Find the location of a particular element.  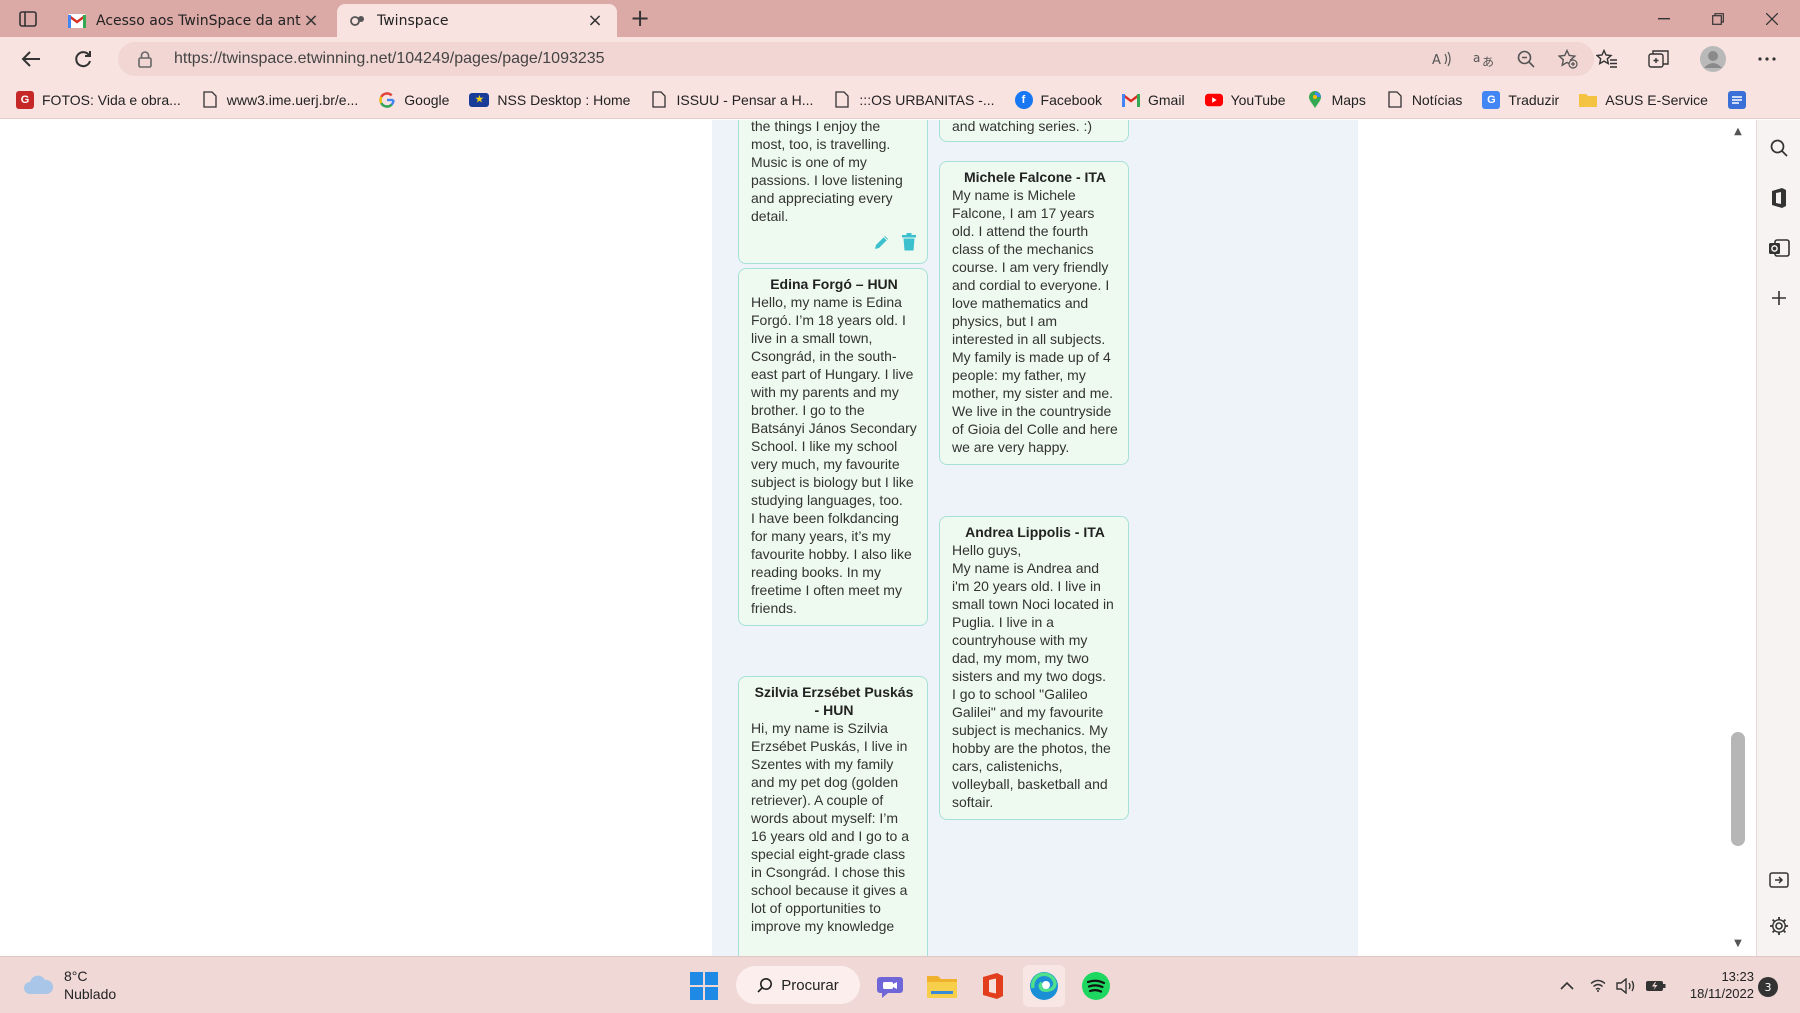

zoom-out-icon is located at coordinates (1526, 59).